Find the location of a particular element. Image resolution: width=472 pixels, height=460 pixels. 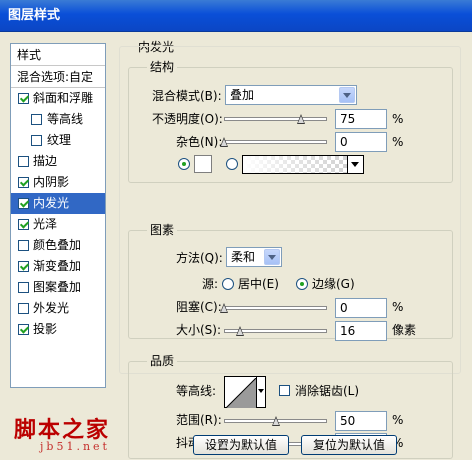

opacity-track is located at coordinates (275, 119).